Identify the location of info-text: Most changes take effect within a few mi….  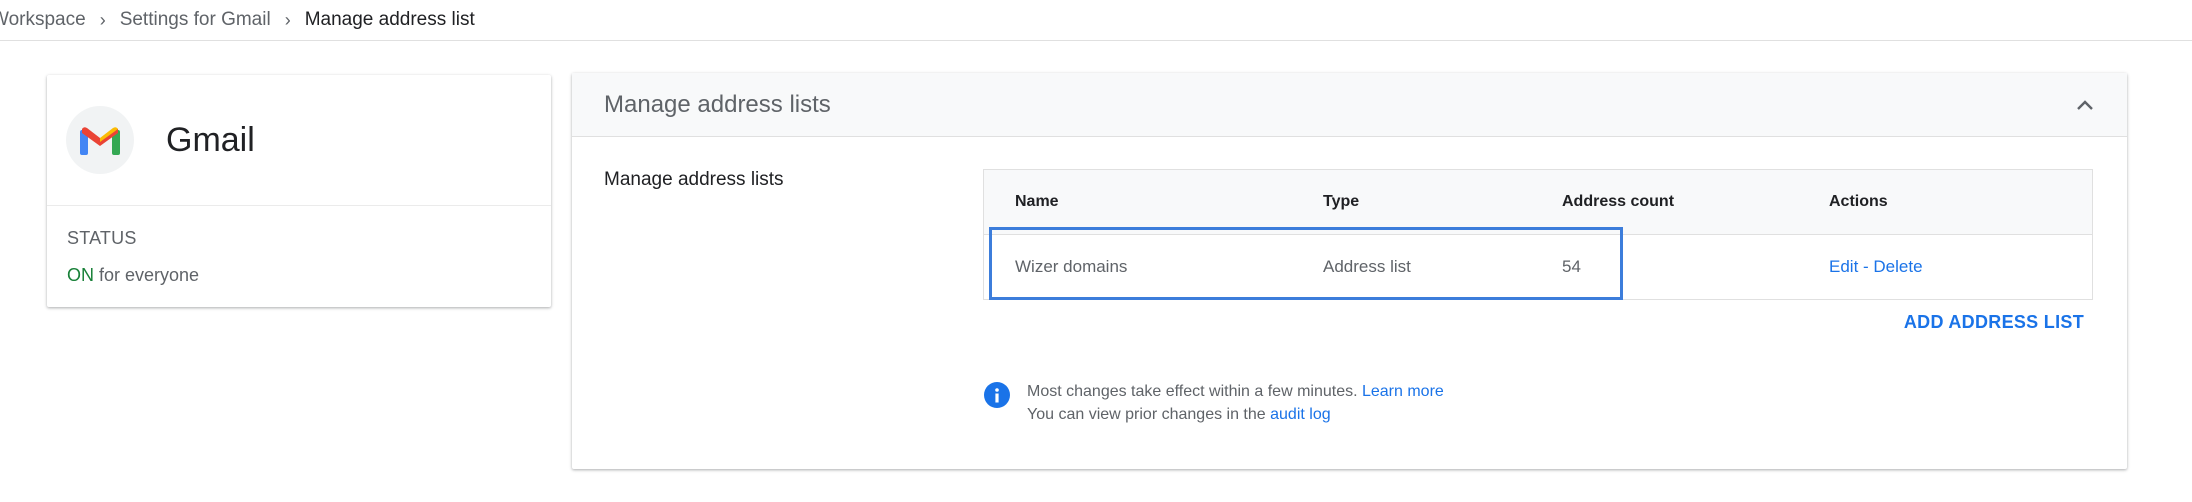
(1235, 403).